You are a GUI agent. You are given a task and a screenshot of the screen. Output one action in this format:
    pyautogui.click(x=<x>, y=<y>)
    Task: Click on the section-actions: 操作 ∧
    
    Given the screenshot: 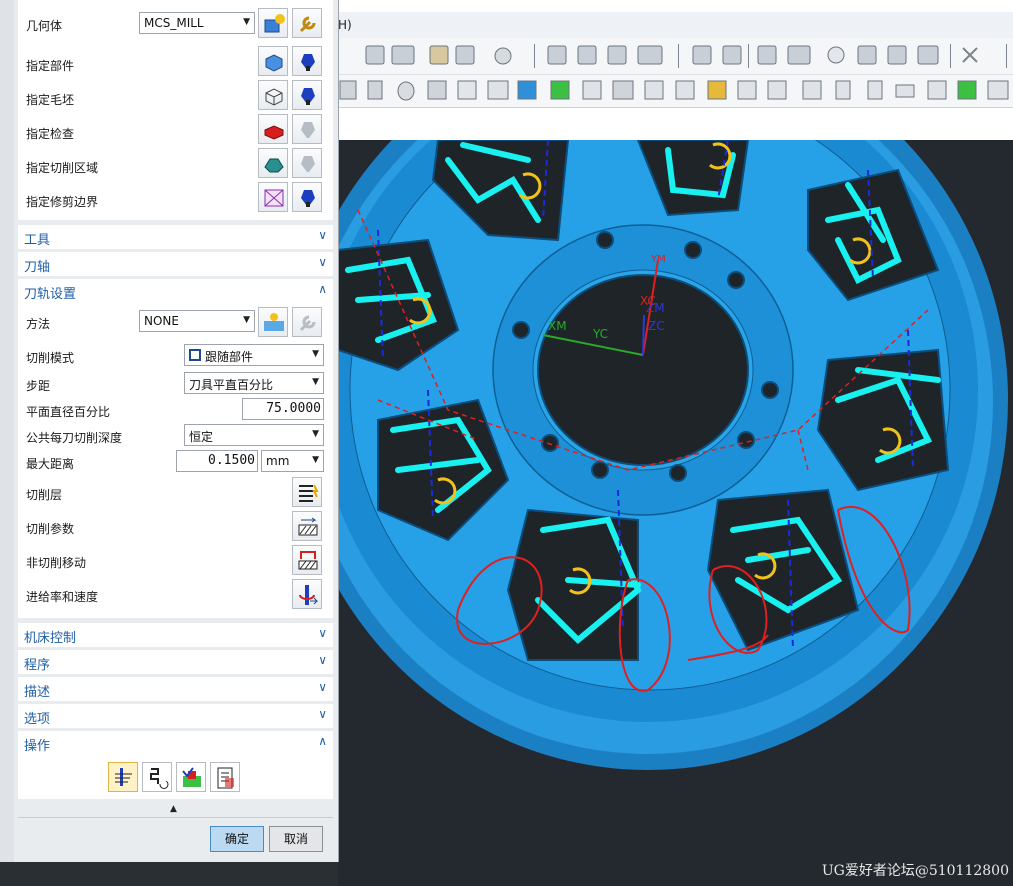 What is the action you would take?
    pyautogui.click(x=175, y=743)
    